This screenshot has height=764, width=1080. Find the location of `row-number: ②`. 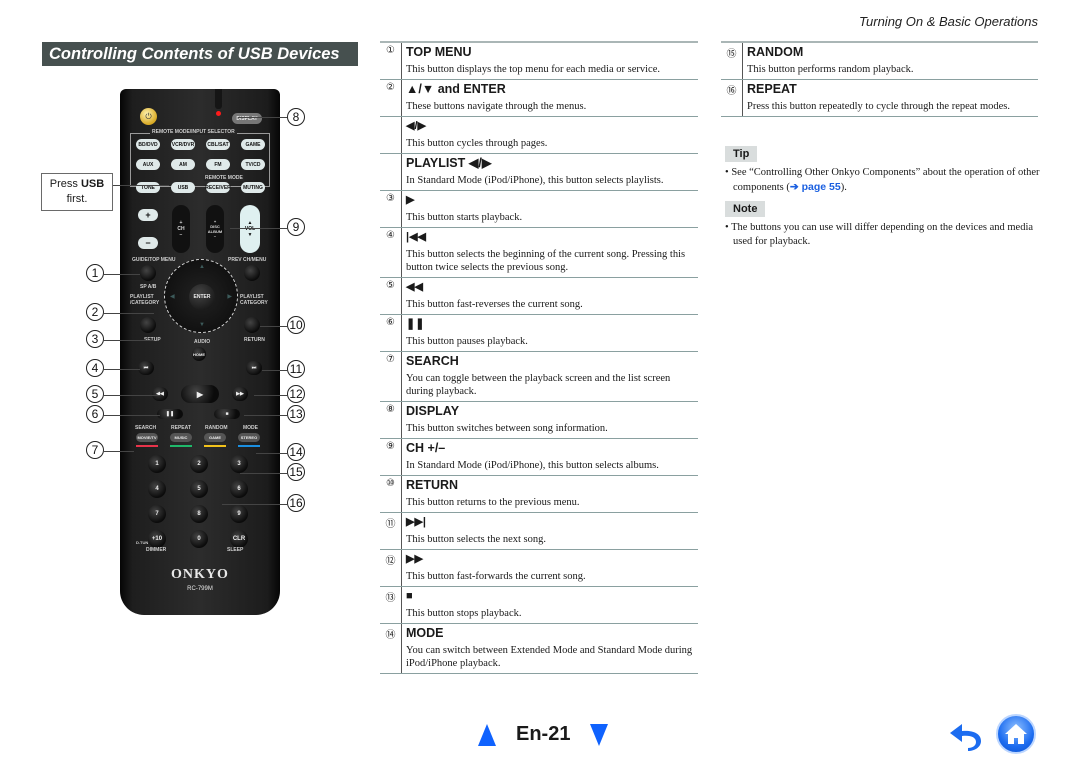

row-number: ② is located at coordinates (391, 98).